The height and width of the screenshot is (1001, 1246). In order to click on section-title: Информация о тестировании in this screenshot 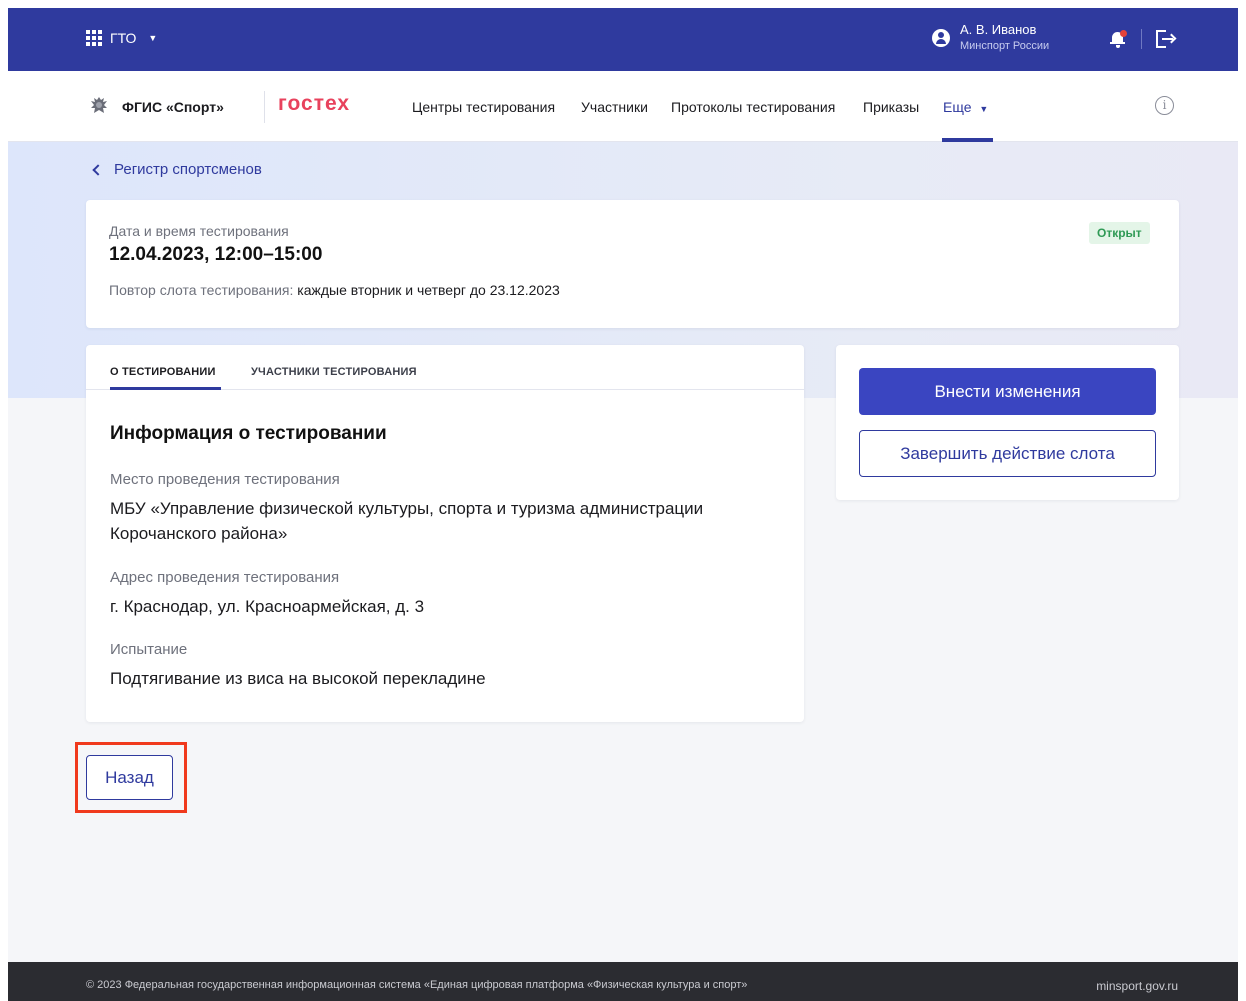, I will do `click(248, 433)`.